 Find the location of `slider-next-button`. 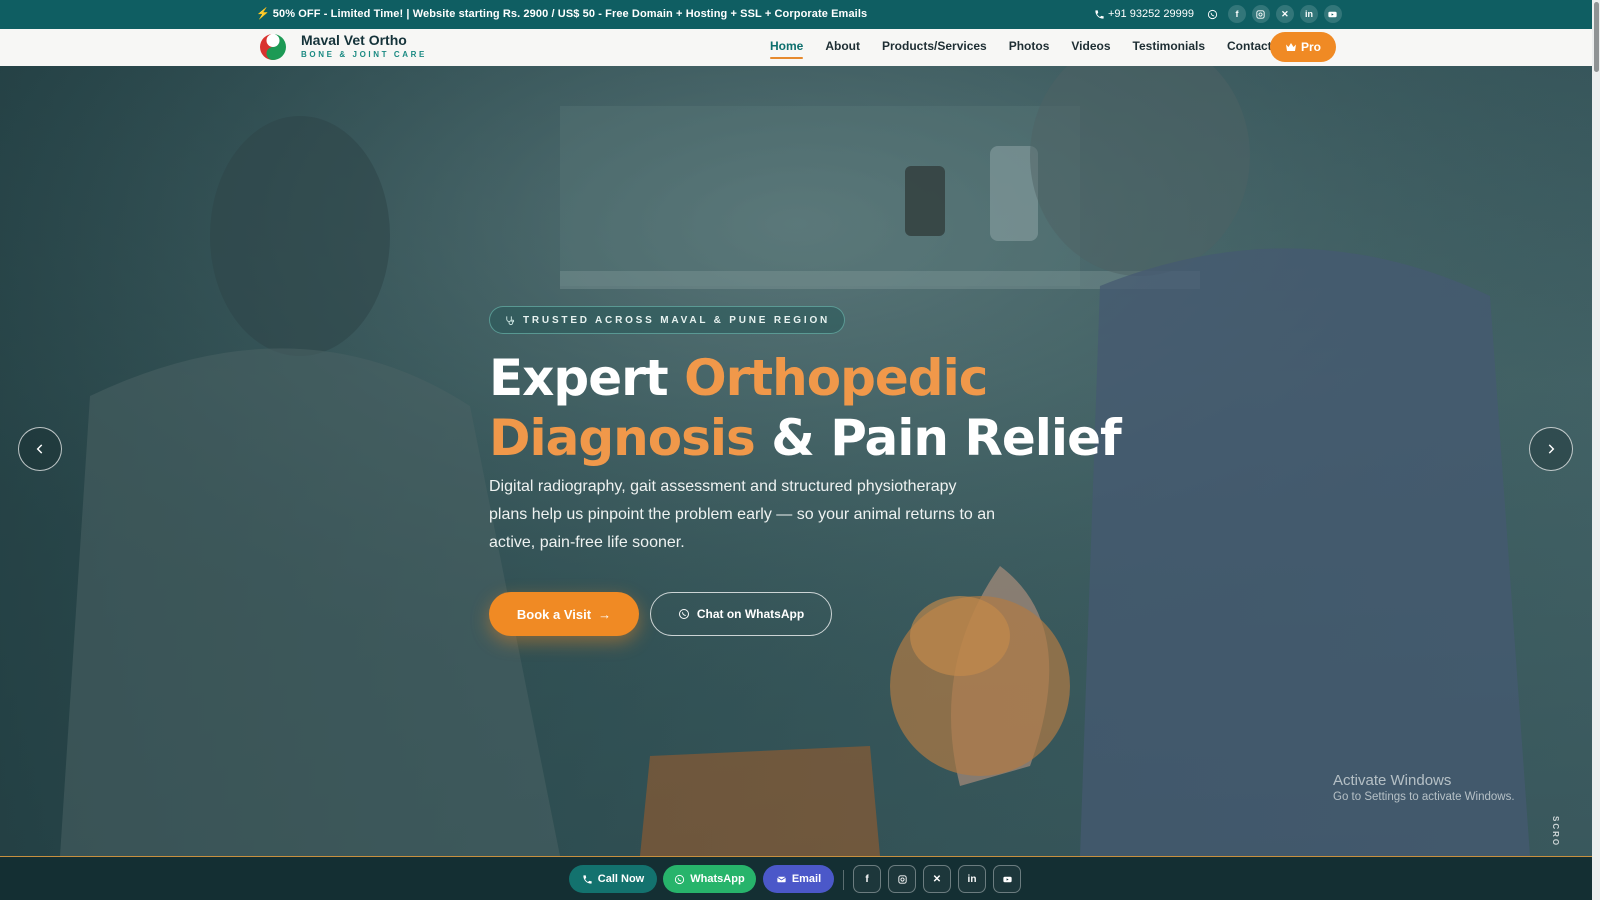

slider-next-button is located at coordinates (1551, 449).